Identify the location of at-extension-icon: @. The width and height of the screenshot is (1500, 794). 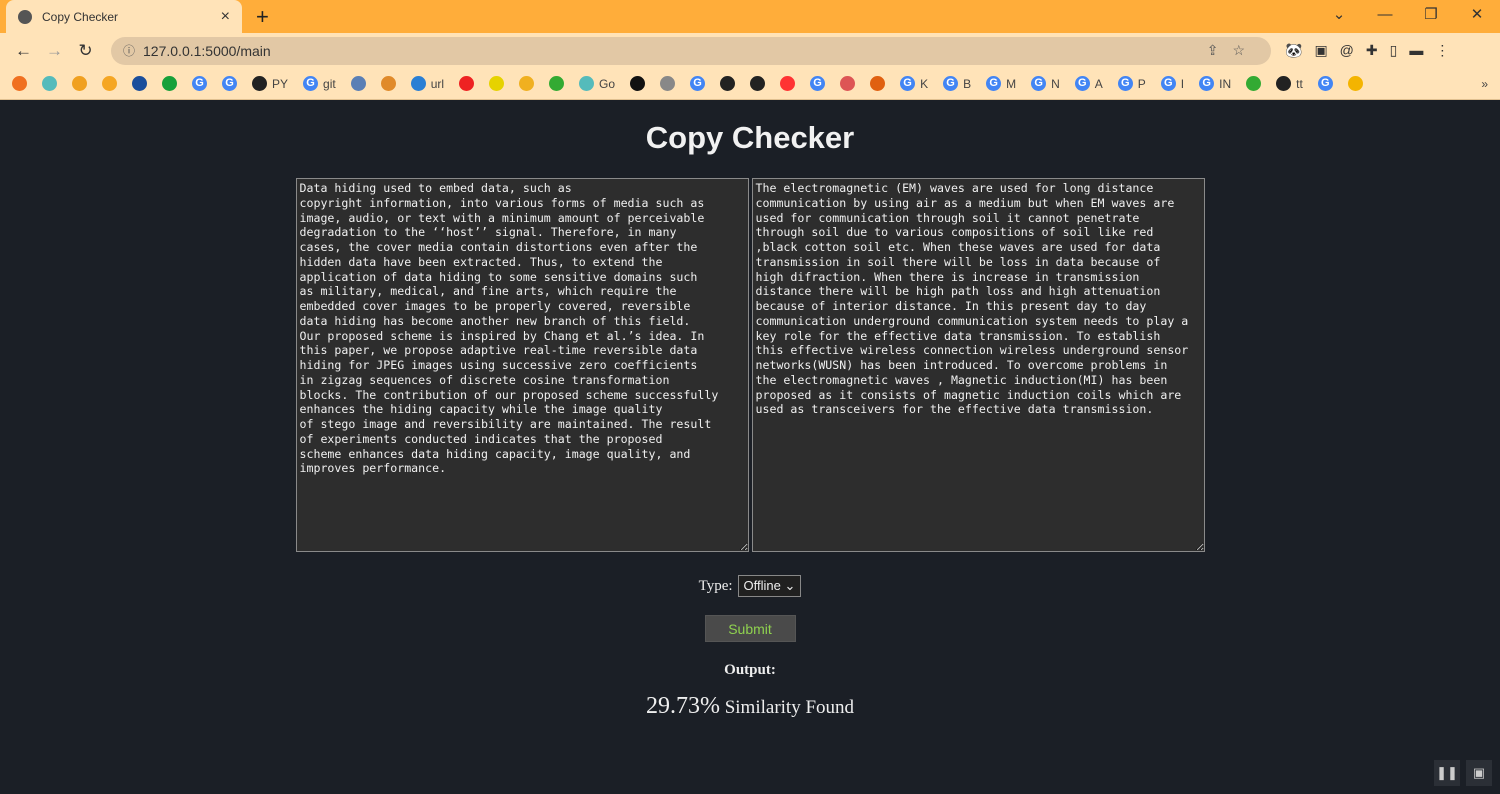
(1347, 50).